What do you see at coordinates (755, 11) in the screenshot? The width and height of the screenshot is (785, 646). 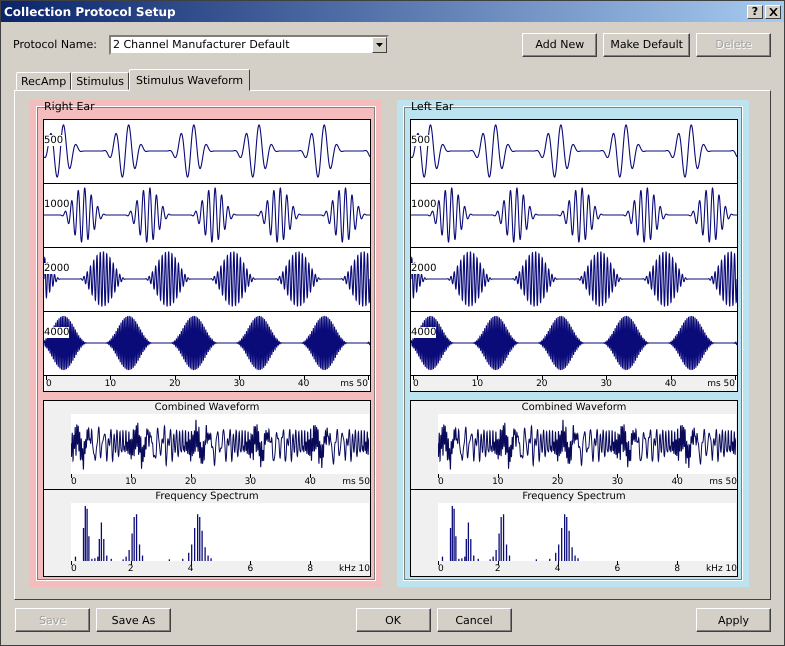 I see `help-button: ?` at bounding box center [755, 11].